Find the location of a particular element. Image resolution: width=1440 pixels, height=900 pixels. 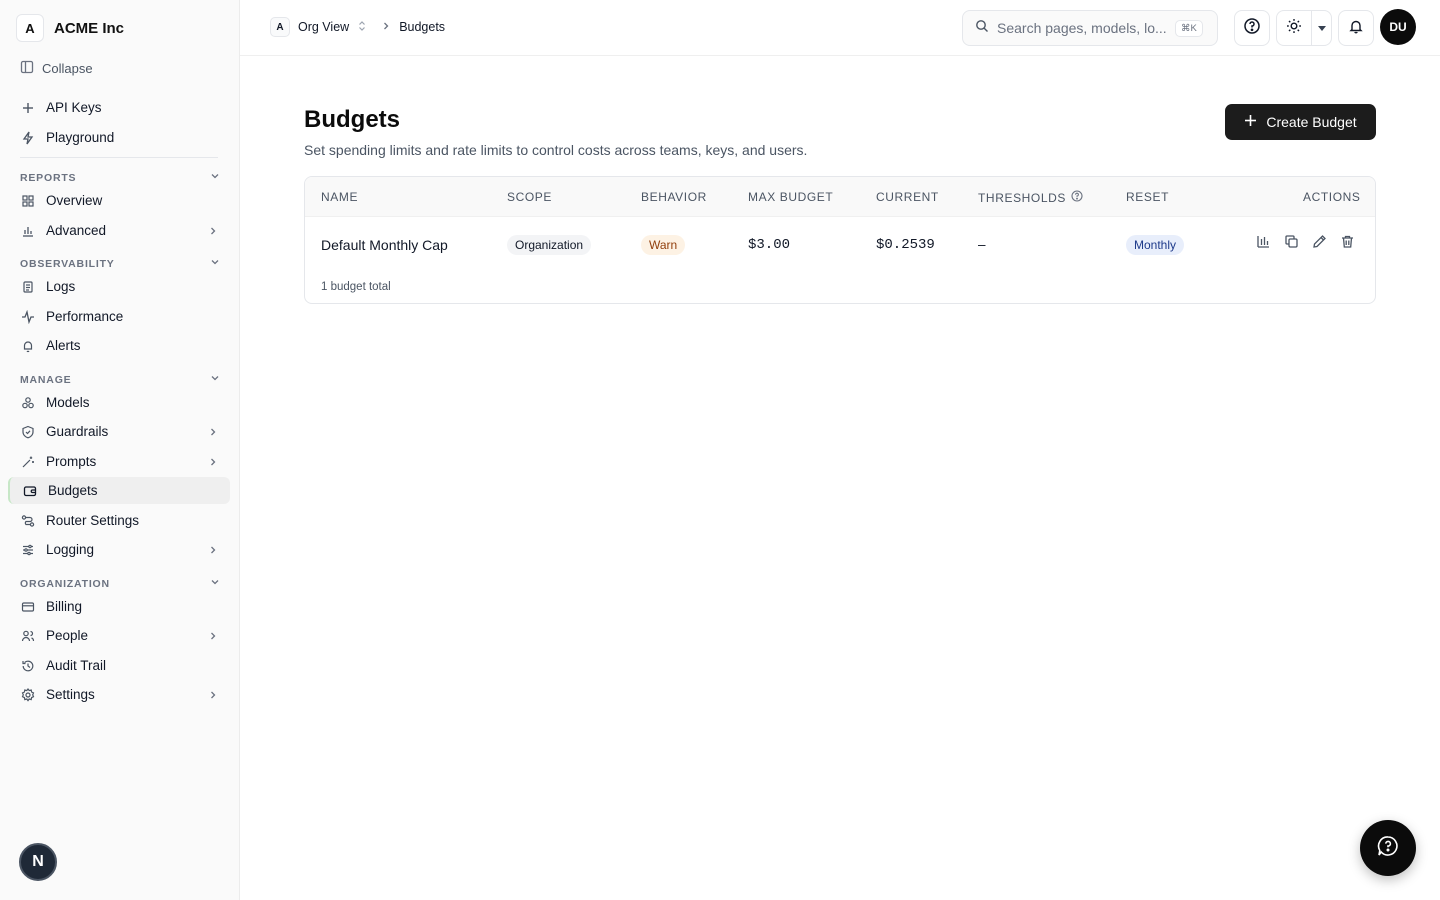

copy-icon is located at coordinates (1291, 241).